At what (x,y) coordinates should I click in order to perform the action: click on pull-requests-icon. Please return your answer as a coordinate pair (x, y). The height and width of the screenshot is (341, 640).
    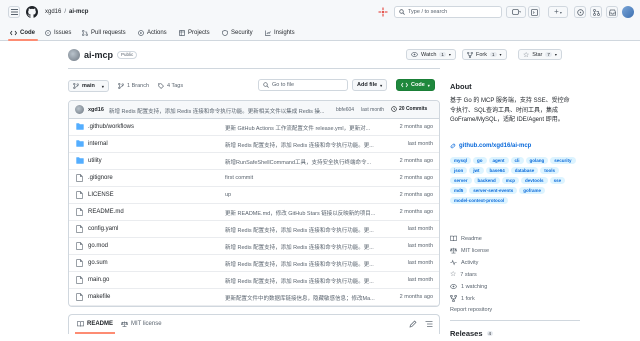
    Looking at the image, I should click on (596, 12).